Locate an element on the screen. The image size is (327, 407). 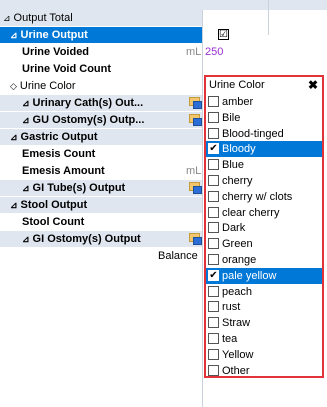
row-label: ⊿ GI Ostomy(s) Output is located at coordinates (81, 239).